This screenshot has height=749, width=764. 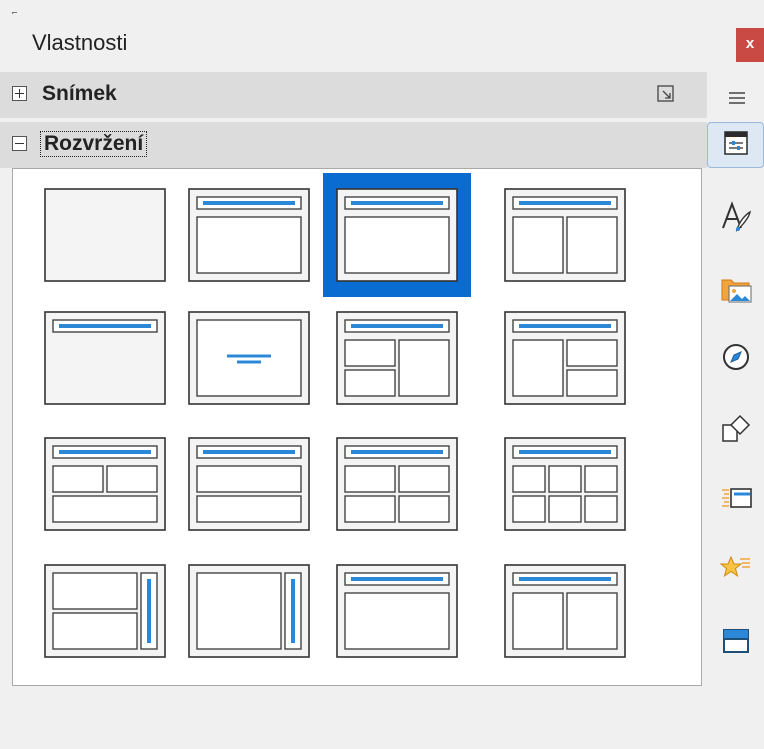 What do you see at coordinates (737, 98) in the screenshot?
I see `hamburger-menu-icon` at bounding box center [737, 98].